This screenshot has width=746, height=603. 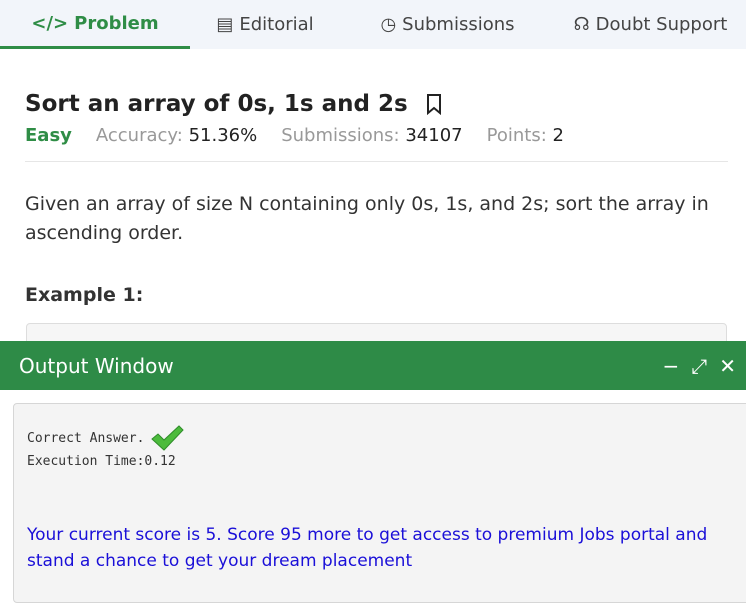 I want to click on clock-icon: ◷, so click(x=388, y=24).